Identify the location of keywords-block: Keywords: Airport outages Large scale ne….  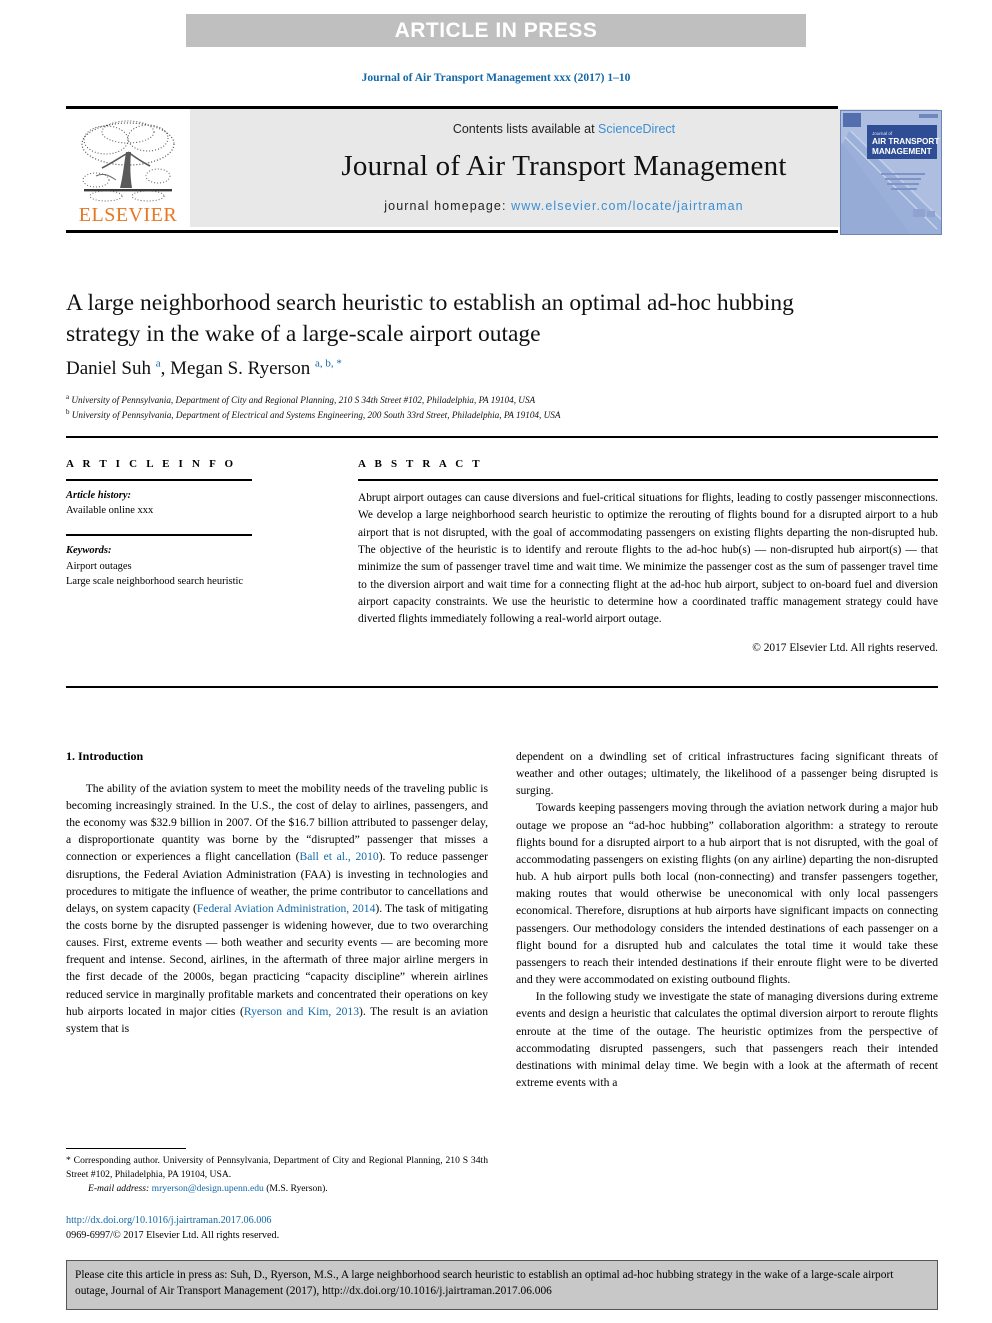
(191, 566).